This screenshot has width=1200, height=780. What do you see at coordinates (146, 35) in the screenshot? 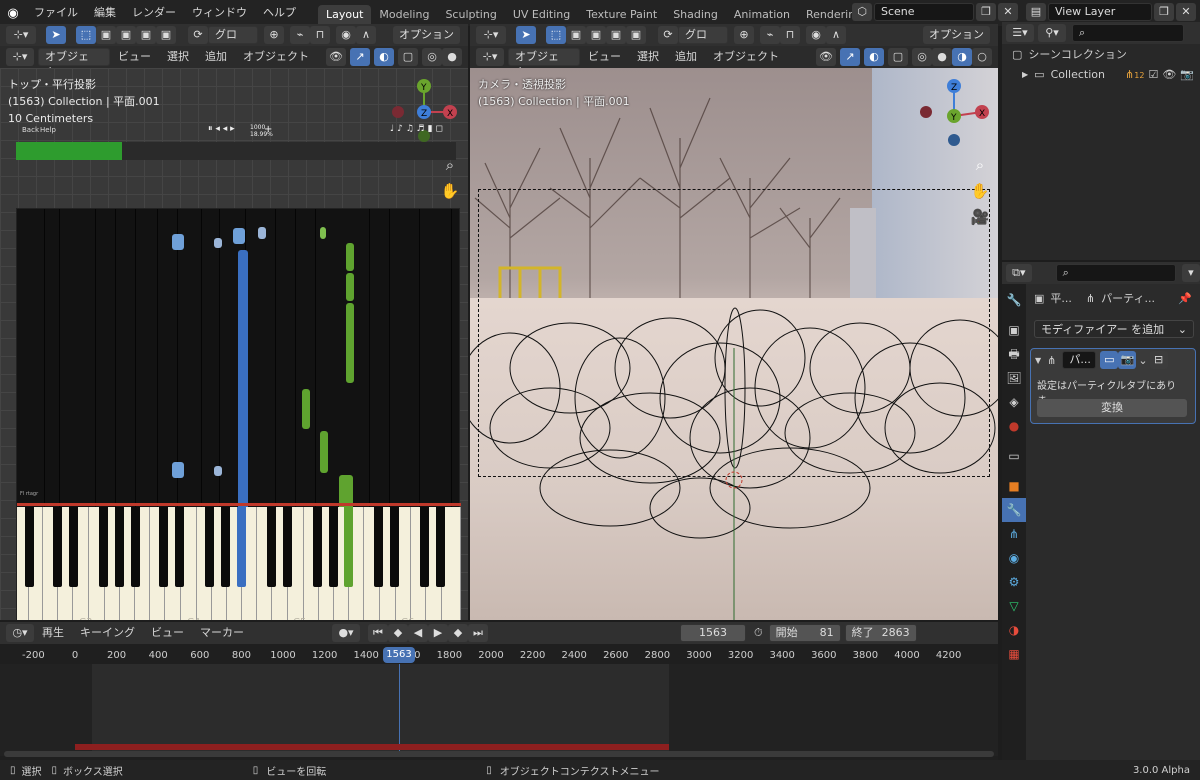
I see `select-invert-icon: ▣` at bounding box center [146, 35].